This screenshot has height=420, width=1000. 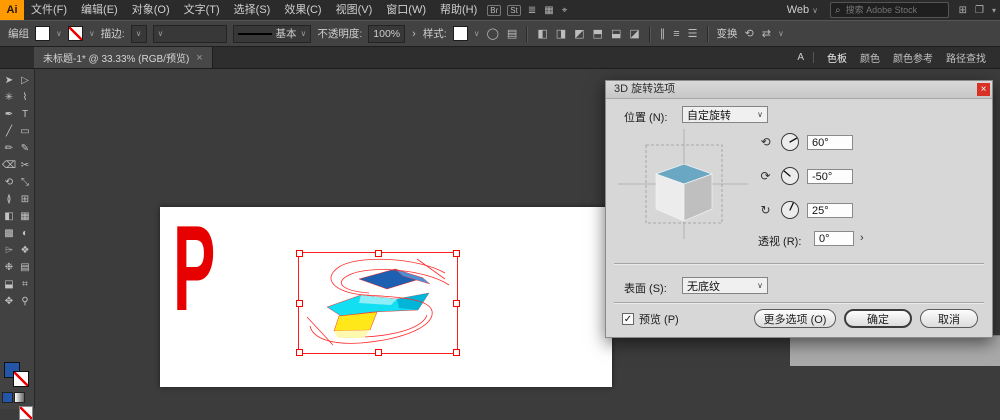 I want to click on windows-icon: ❐, so click(x=979, y=10).